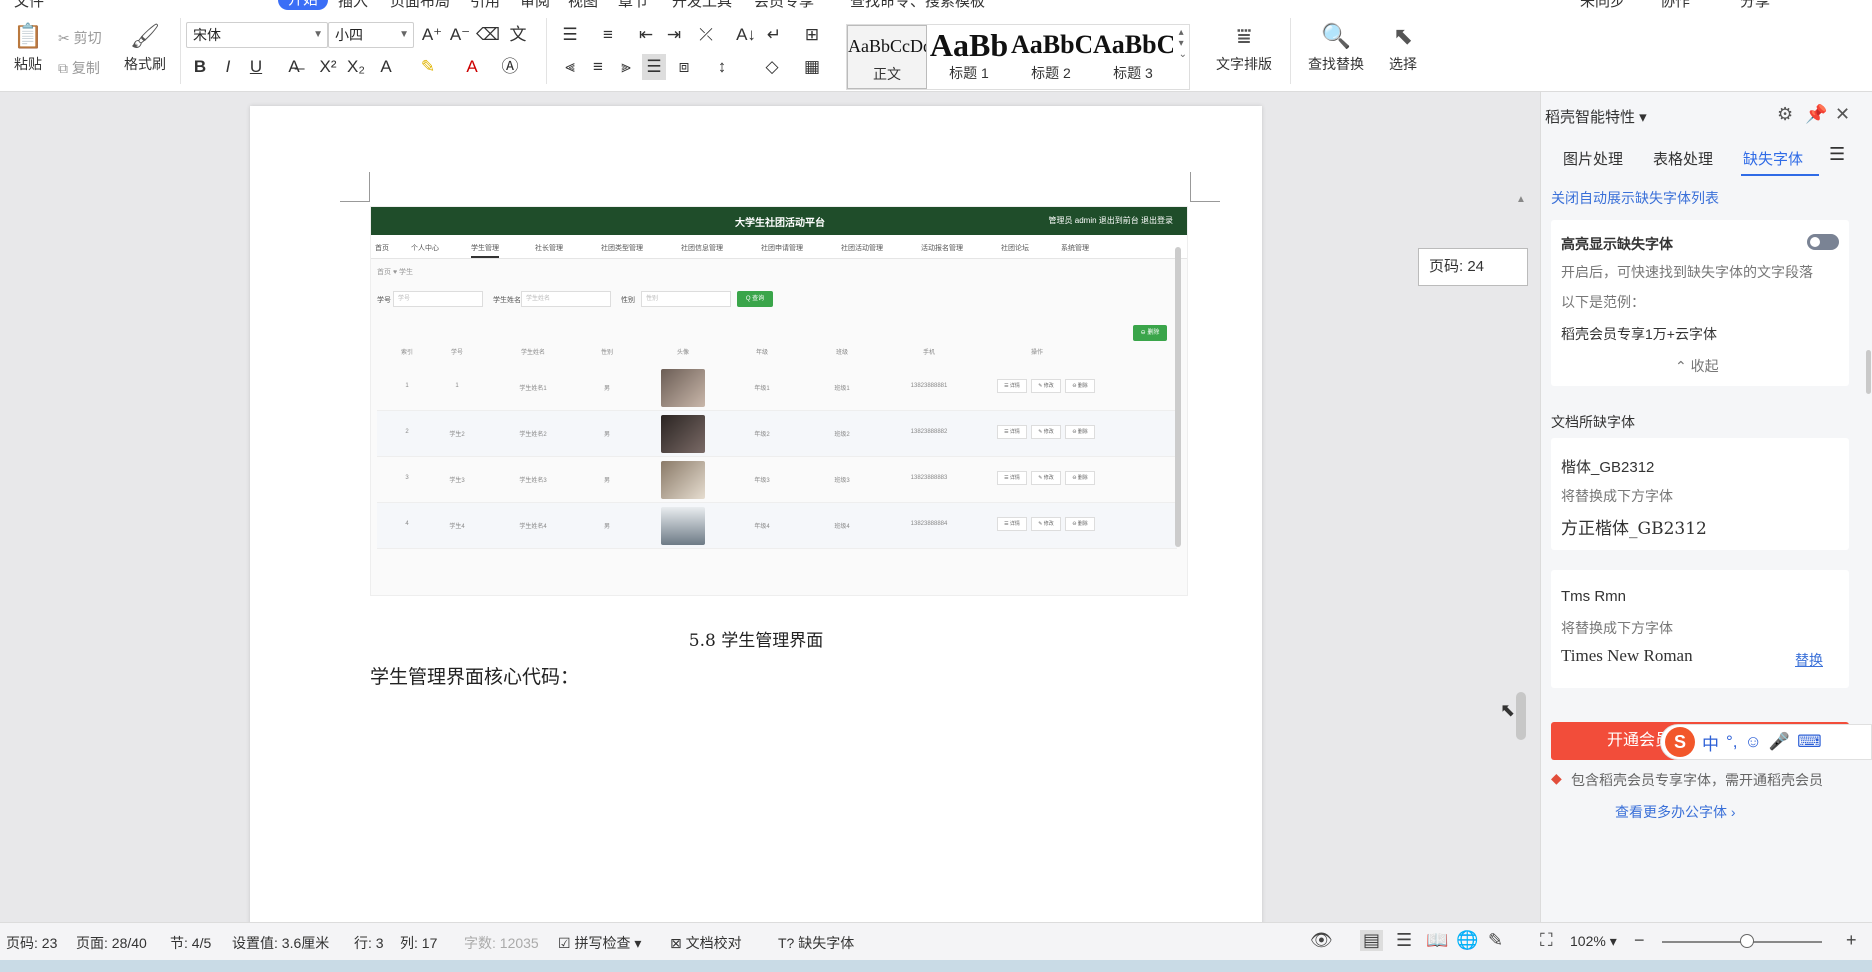 The height and width of the screenshot is (972, 1872). What do you see at coordinates (256, 67) in the screenshot?
I see `underline-icon: U` at bounding box center [256, 67].